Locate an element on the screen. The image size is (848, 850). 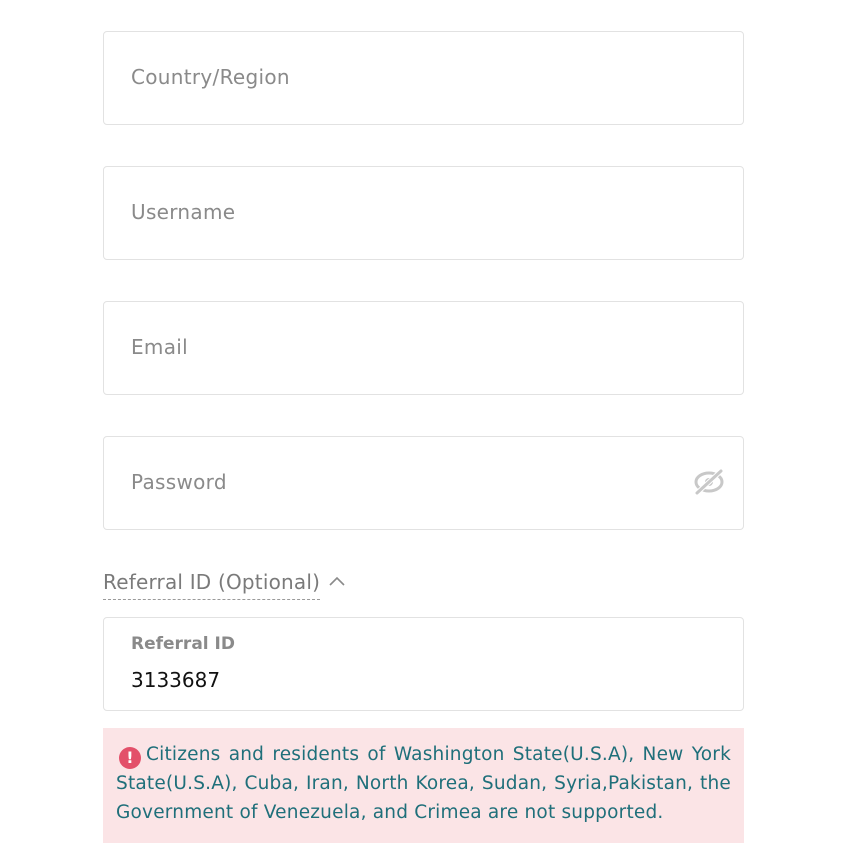
referral-id-field: Referral ID 3133687 is located at coordinates (423, 664).